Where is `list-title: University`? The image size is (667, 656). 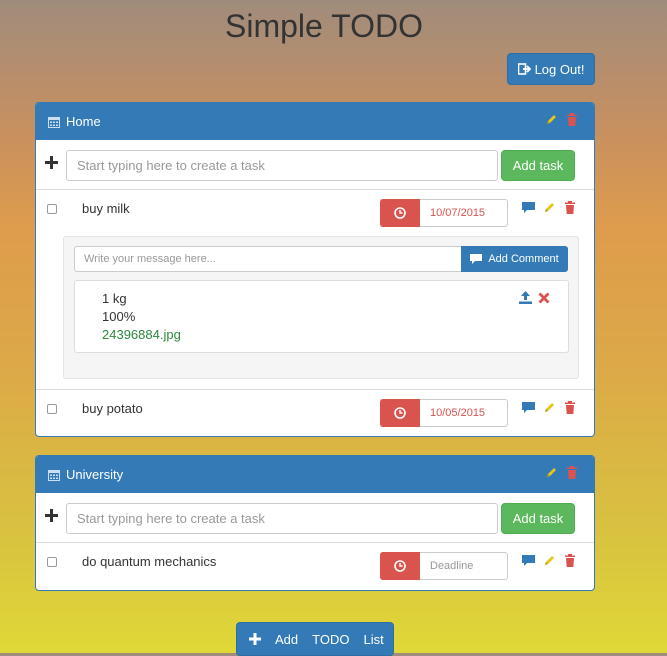
list-title: University is located at coordinates (95, 474).